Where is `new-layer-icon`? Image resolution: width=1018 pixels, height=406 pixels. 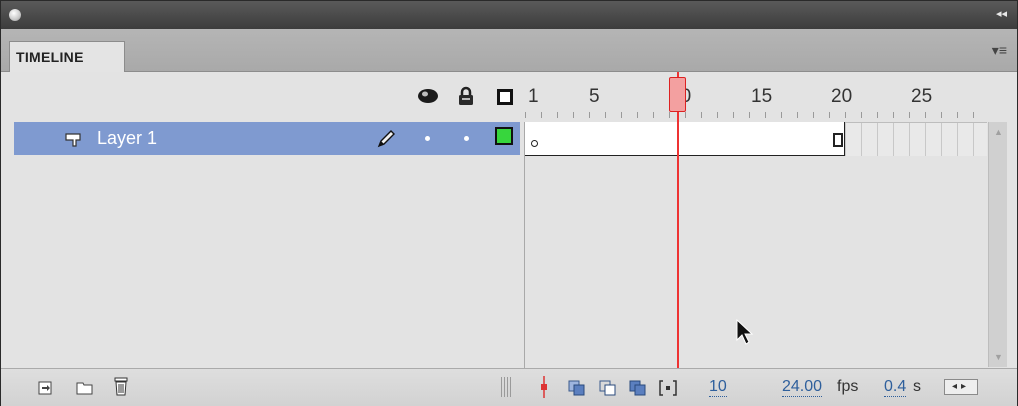 new-layer-icon is located at coordinates (46, 388).